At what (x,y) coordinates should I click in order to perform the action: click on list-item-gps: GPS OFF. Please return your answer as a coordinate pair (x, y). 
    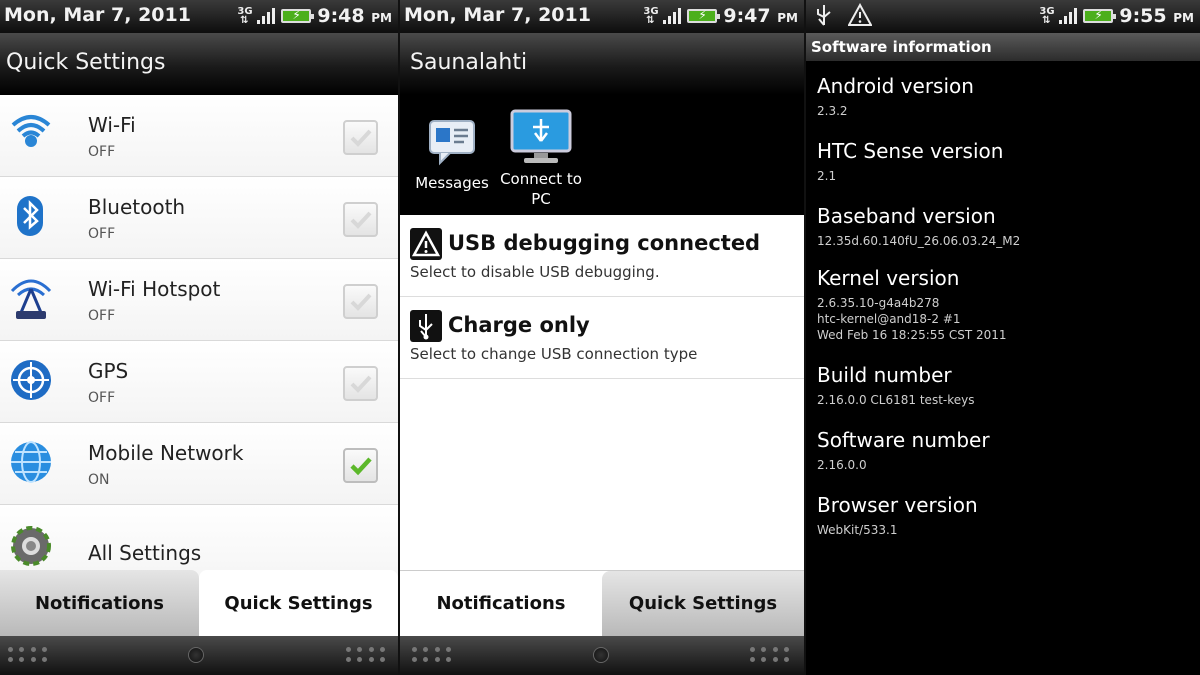
    Looking at the image, I should click on (199, 382).